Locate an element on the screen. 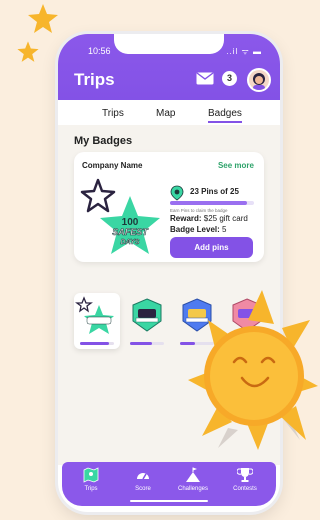  sun-mascot-icon is located at coordinates (253, 370).